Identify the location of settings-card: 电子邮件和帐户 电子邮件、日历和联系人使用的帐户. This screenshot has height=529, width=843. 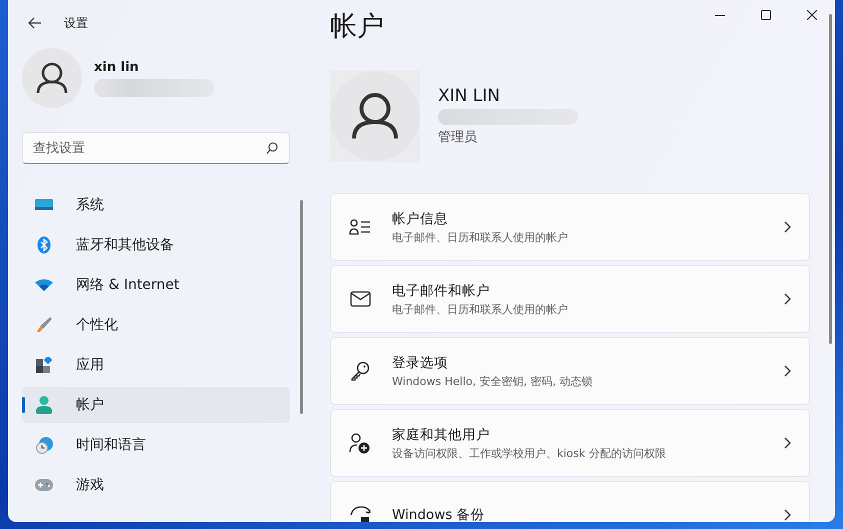
(570, 299).